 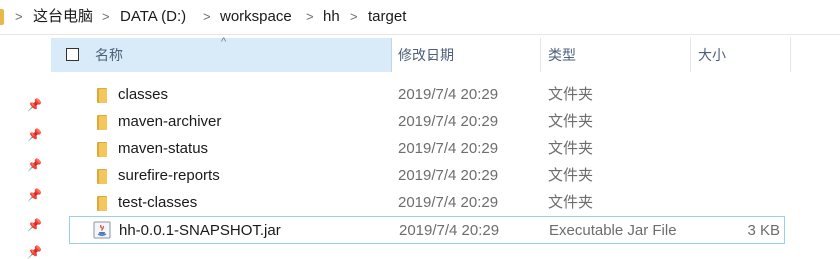 What do you see at coordinates (200, 230) in the screenshot?
I see `file-name: hh-0.0.1-SNAPSHOT.jar` at bounding box center [200, 230].